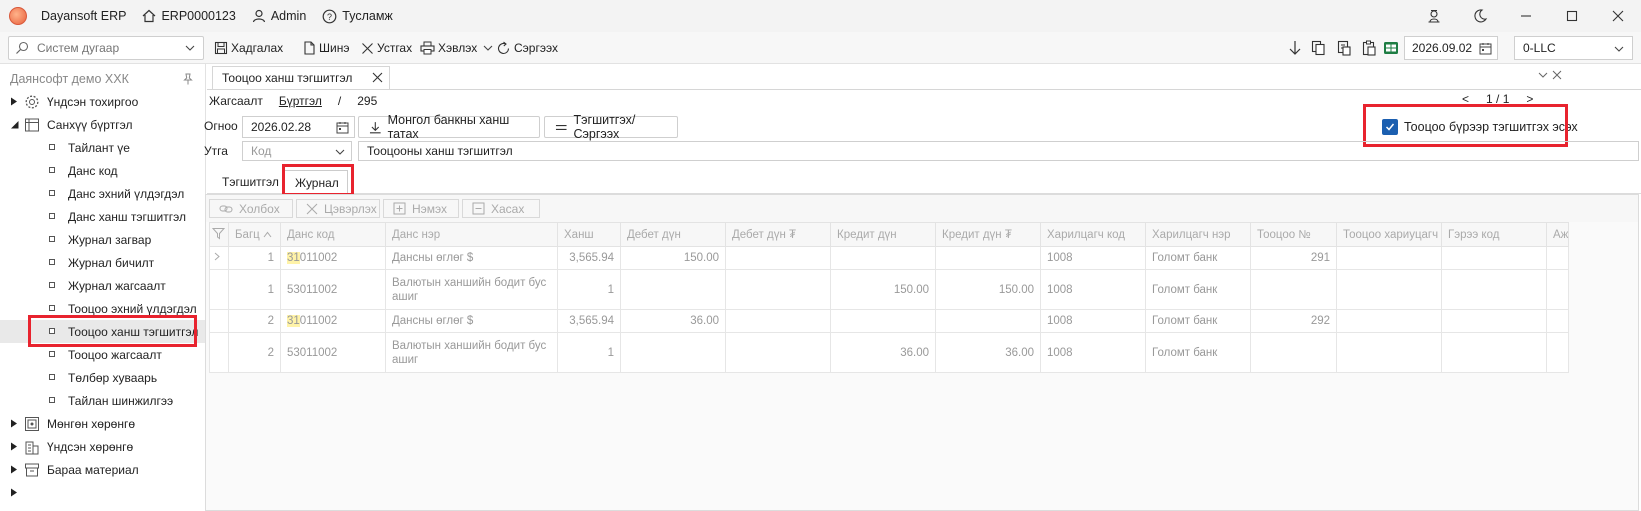 This screenshot has height=511, width=1641. Describe the element at coordinates (988, 289) in the screenshot. I see `cell-credit-mnt: 150.00` at that location.